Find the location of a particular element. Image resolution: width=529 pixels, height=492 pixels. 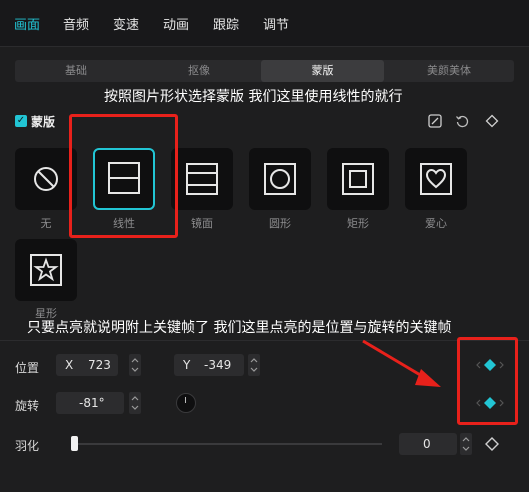

position-y-field: Y -349 is located at coordinates (209, 365).